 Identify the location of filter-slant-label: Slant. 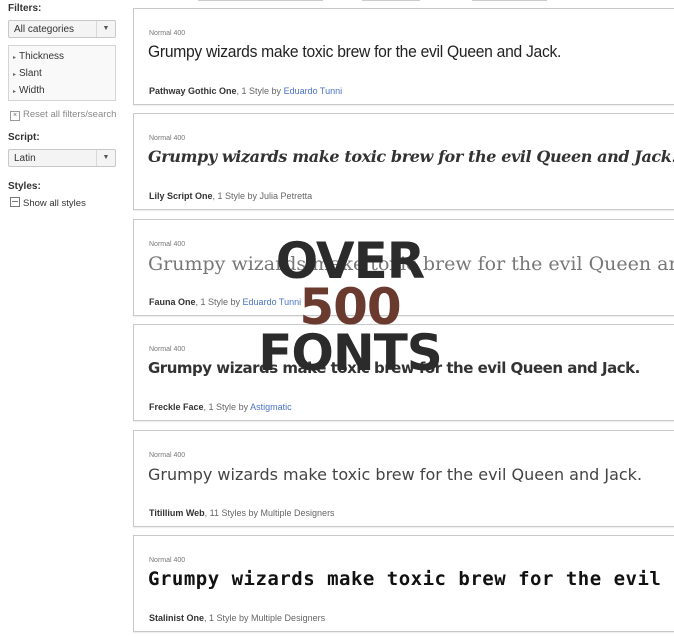
(30, 73).